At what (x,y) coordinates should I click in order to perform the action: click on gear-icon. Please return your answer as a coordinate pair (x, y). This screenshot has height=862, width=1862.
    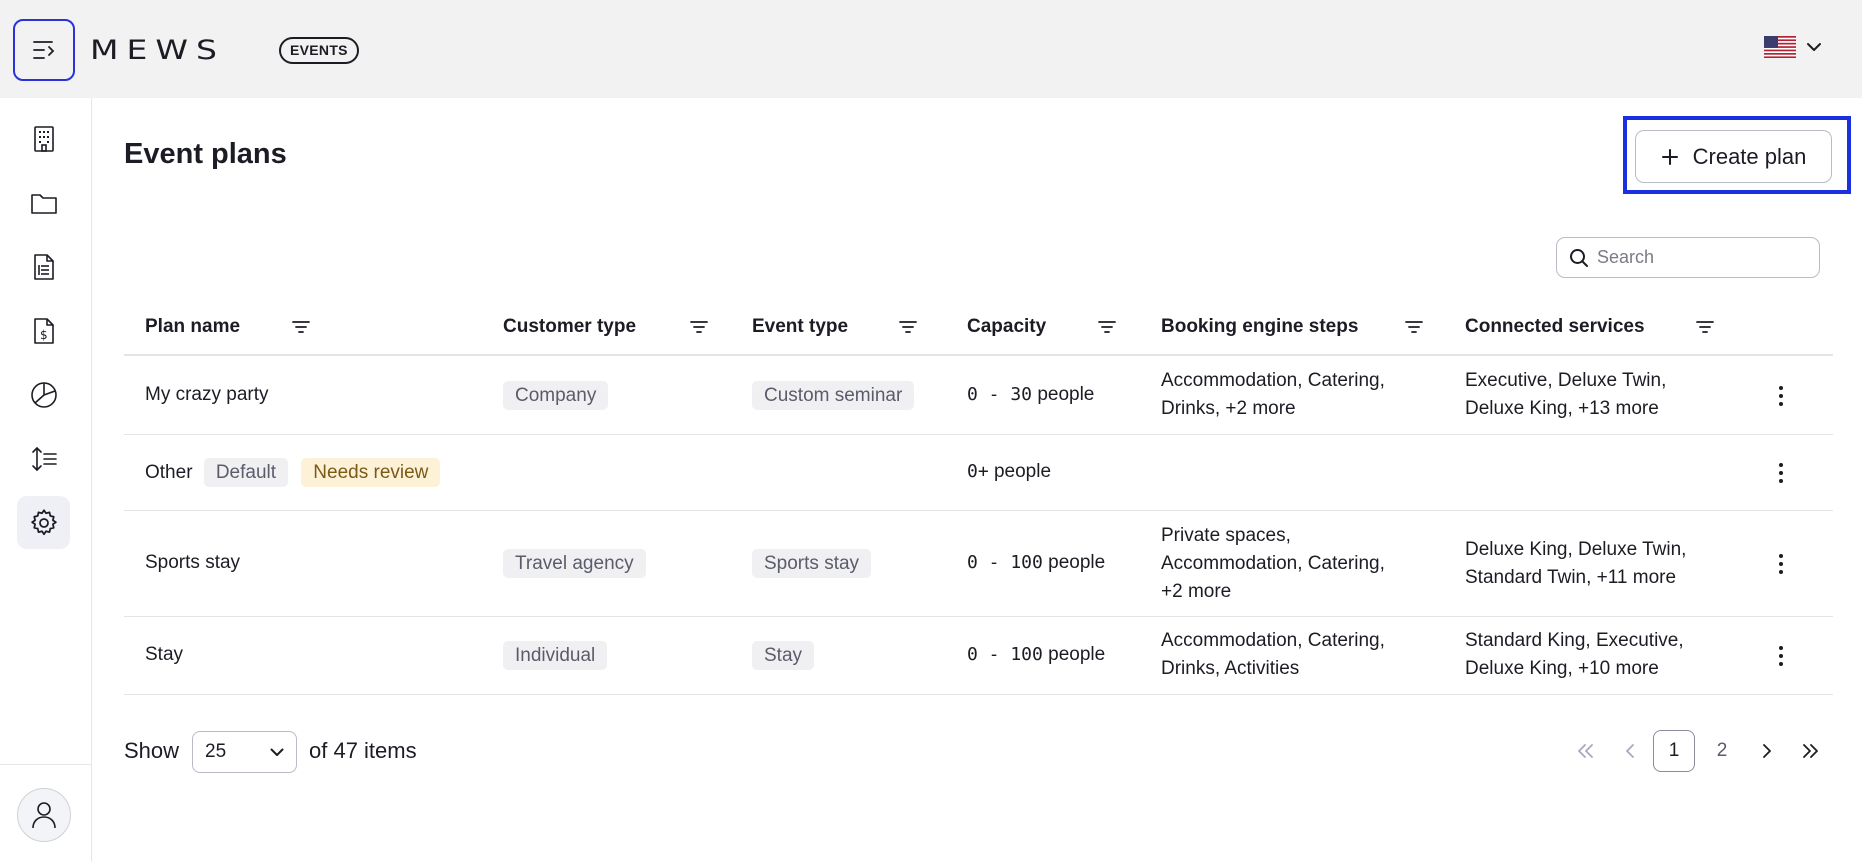
    Looking at the image, I should click on (43, 521).